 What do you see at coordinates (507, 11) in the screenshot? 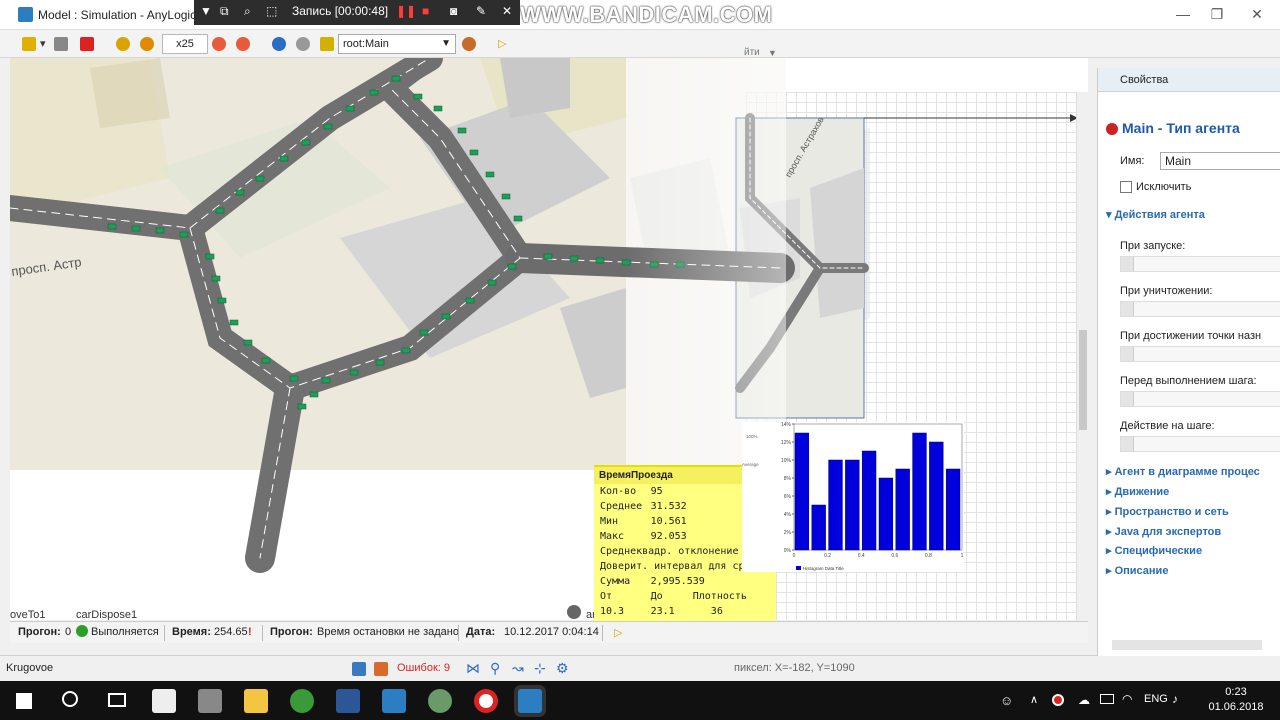
I see `close-recorder-icon: ✕` at bounding box center [507, 11].